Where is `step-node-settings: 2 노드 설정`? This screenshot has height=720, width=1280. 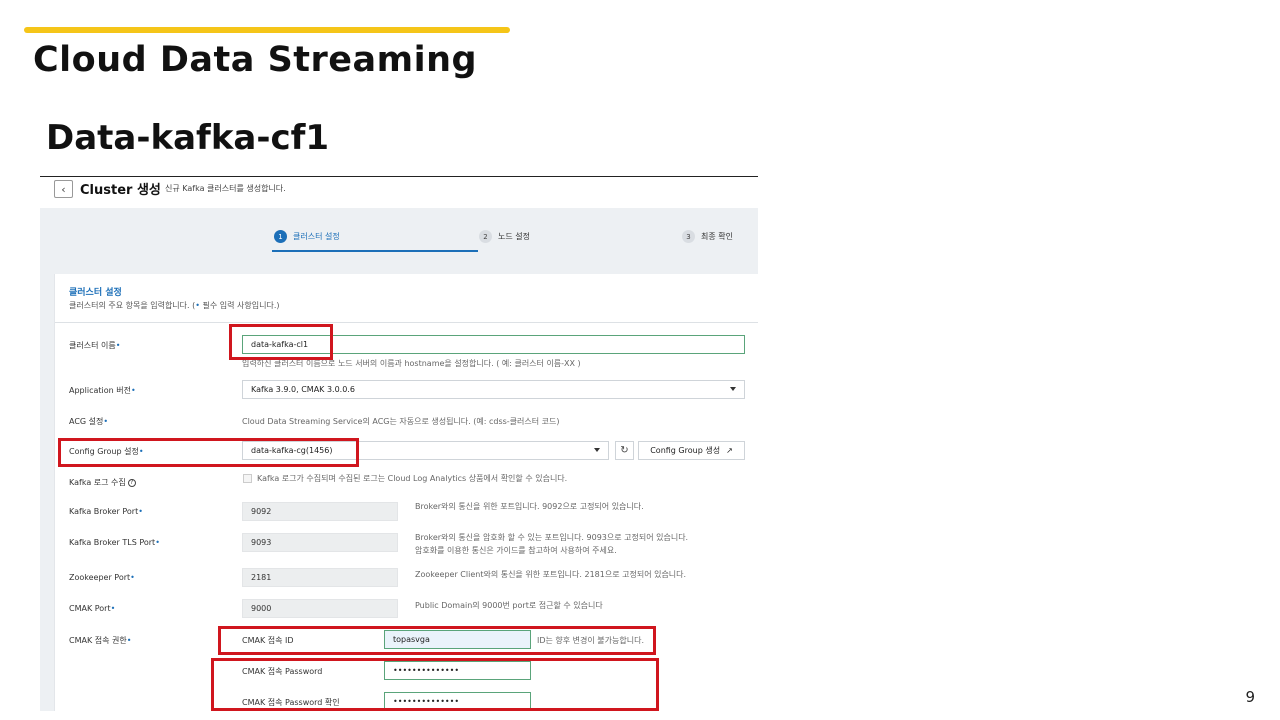 step-node-settings: 2 노드 설정 is located at coordinates (504, 236).